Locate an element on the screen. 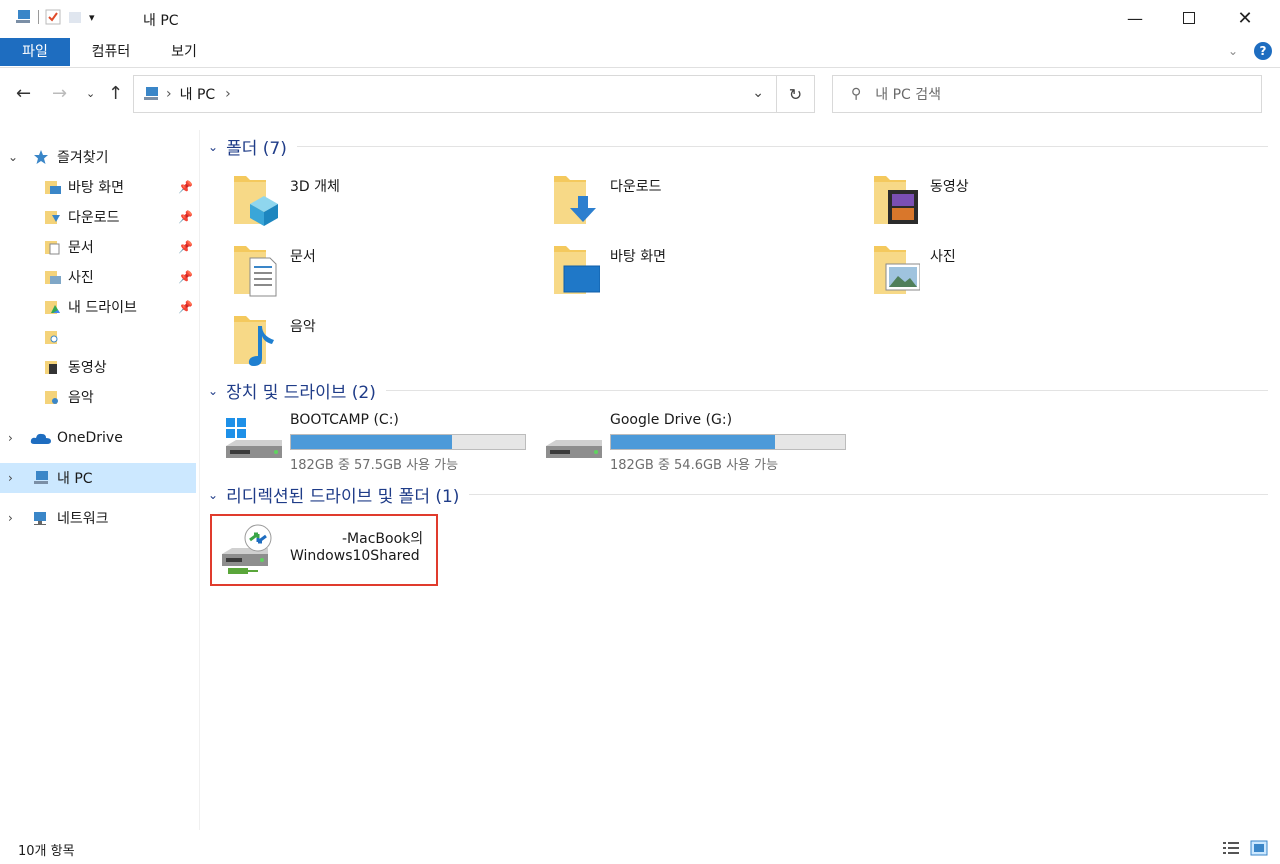  expand-ribbon-icon: ⌄ is located at coordinates (1233, 51).